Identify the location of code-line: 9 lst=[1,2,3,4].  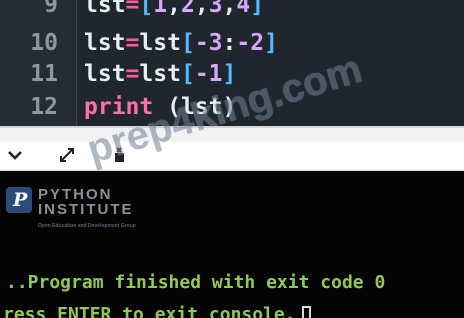
(232, 10).